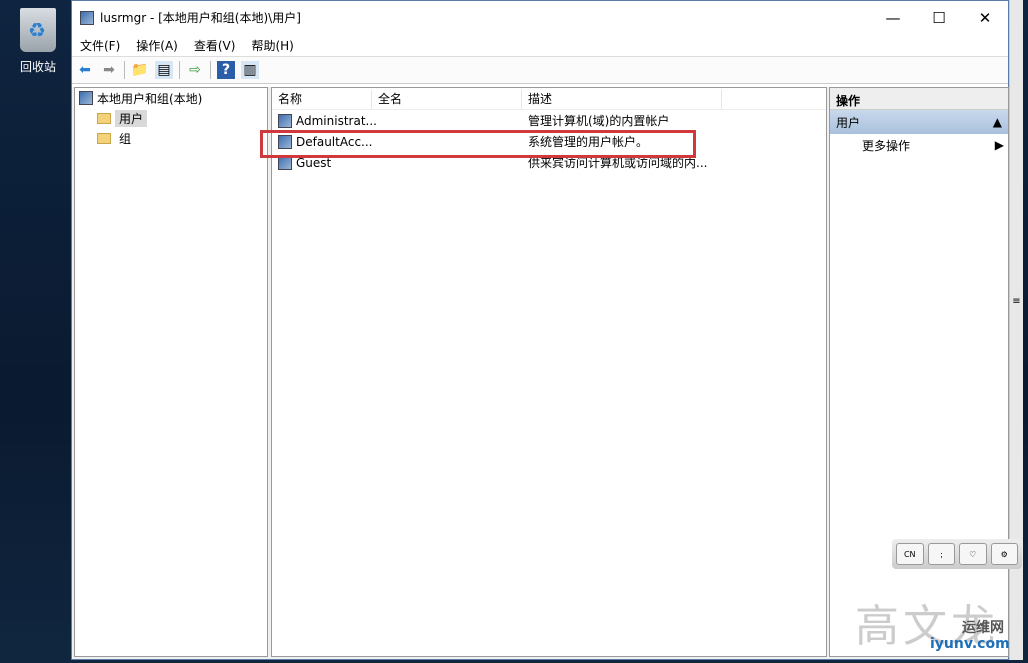 The width and height of the screenshot is (1028, 663). Describe the element at coordinates (171, 138) in the screenshot. I see `tree-item-groups: 组` at that location.